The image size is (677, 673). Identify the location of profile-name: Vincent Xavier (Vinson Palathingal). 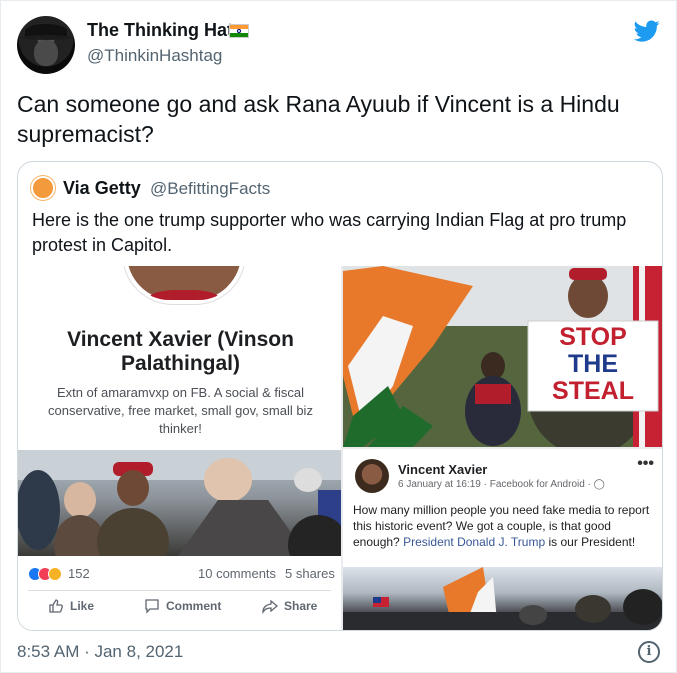
(180, 351).